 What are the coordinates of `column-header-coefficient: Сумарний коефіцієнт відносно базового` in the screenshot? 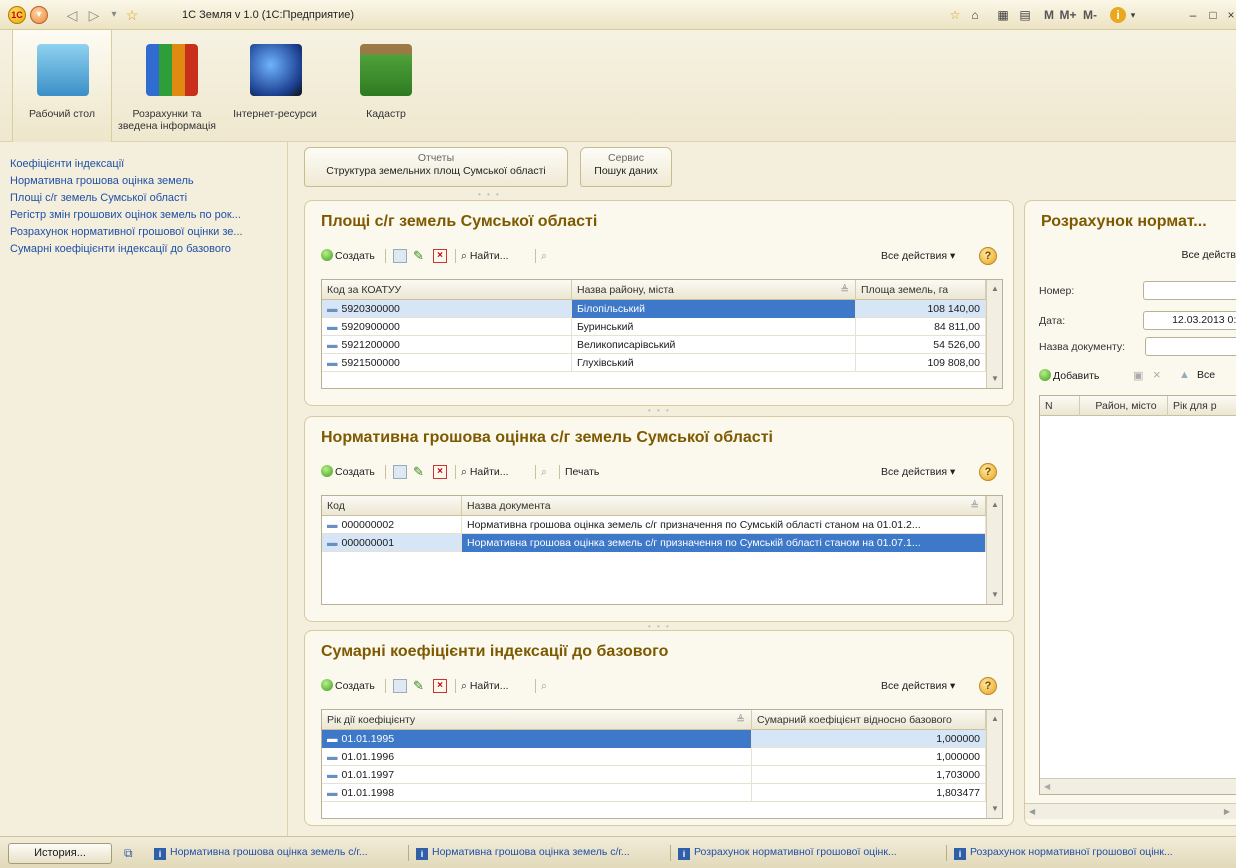 It's located at (869, 720).